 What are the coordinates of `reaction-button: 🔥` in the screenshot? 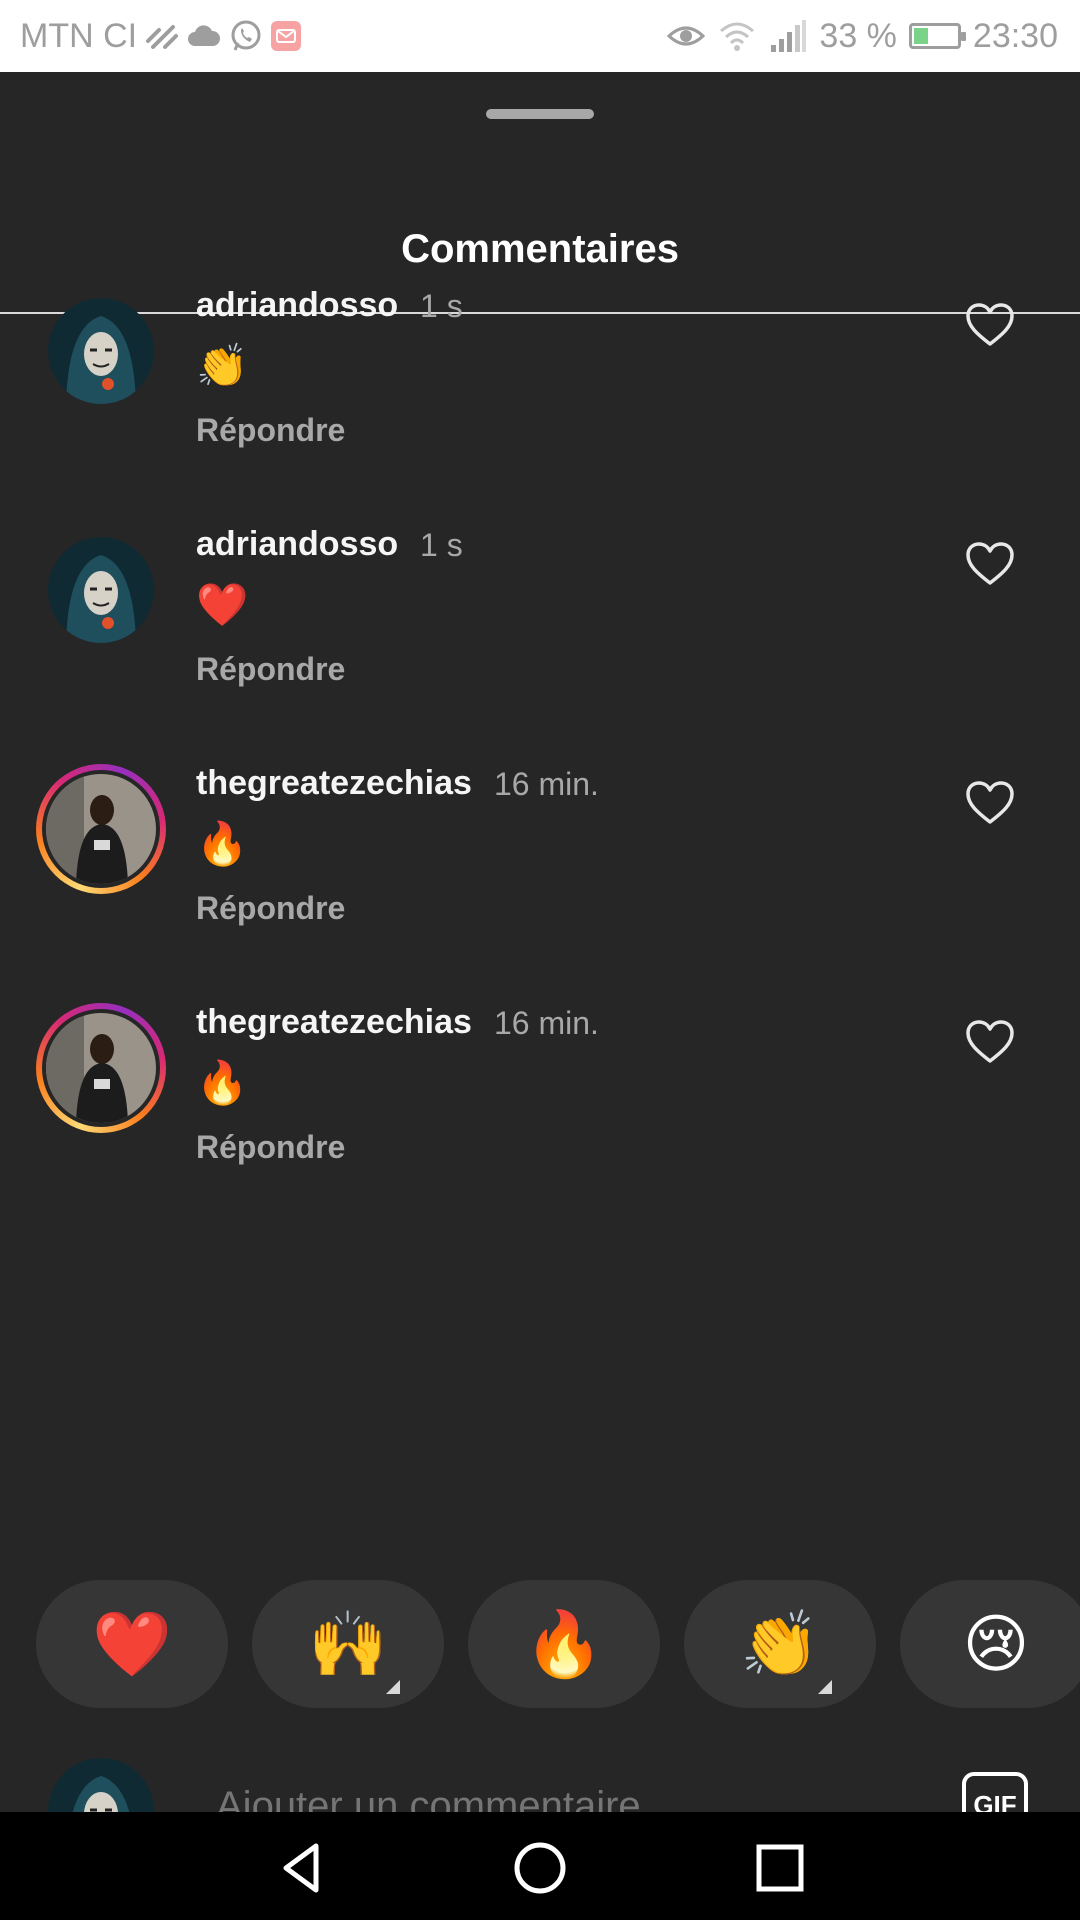 It's located at (564, 1644).